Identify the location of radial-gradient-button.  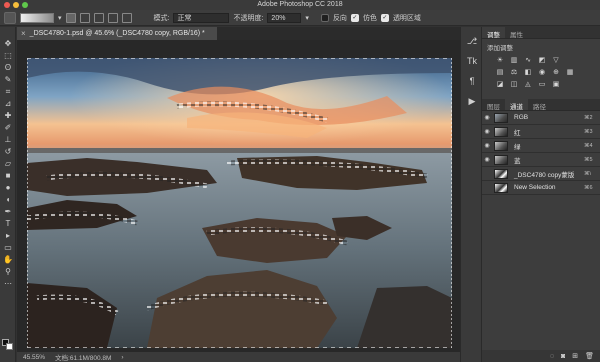
(84, 17).